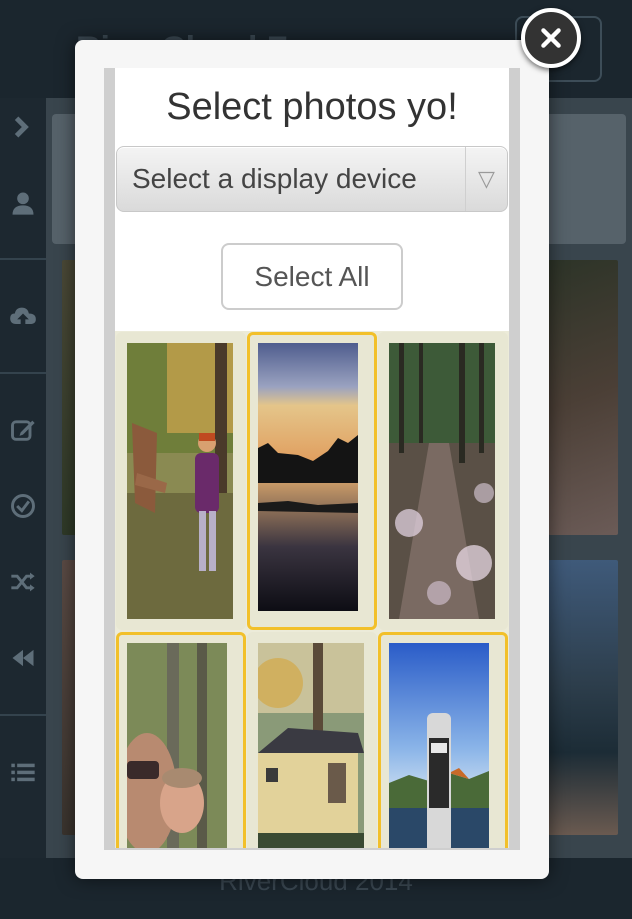  Describe the element at coordinates (312, 745) in the screenshot. I see `photo-cabin` at that location.